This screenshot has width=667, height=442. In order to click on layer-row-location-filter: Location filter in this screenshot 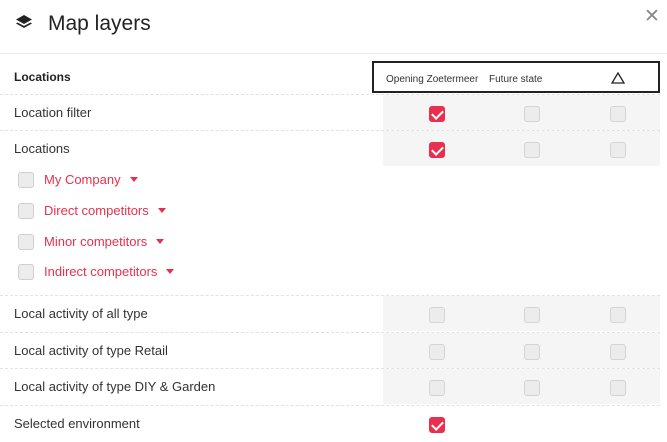, I will do `click(330, 112)`.